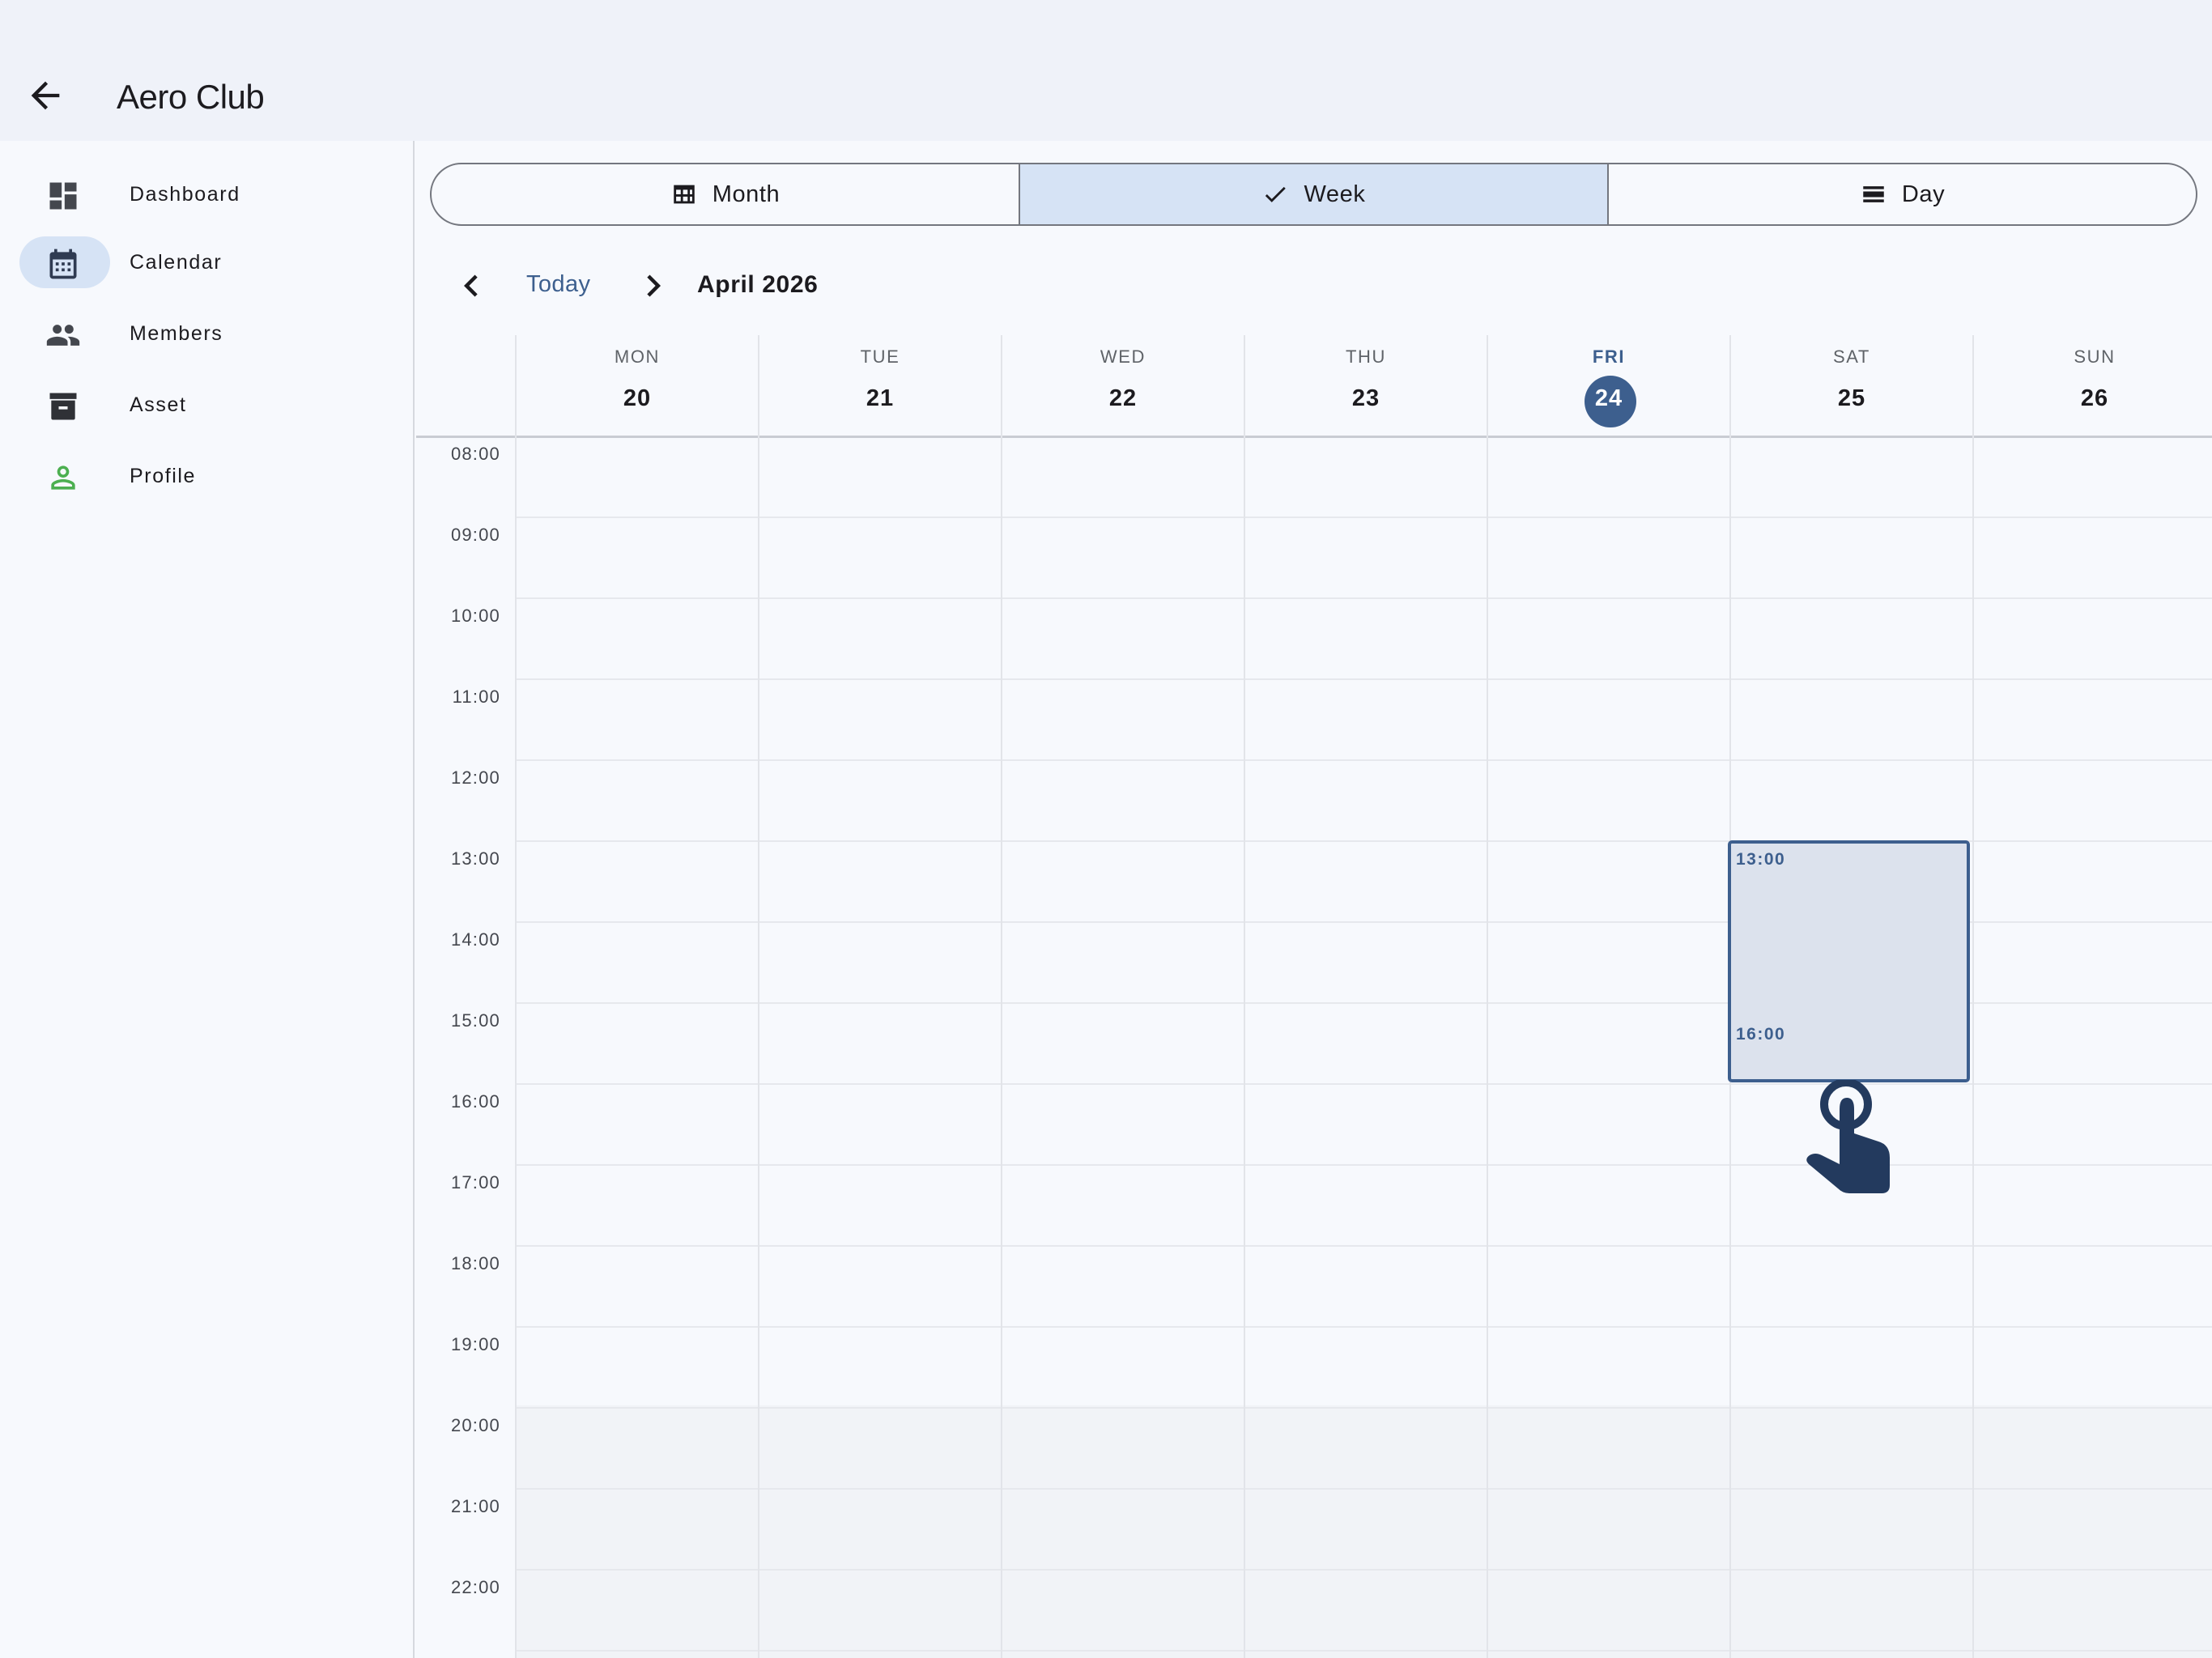  What do you see at coordinates (1761, 1034) in the screenshot?
I see `selection-end-time: 16:00` at bounding box center [1761, 1034].